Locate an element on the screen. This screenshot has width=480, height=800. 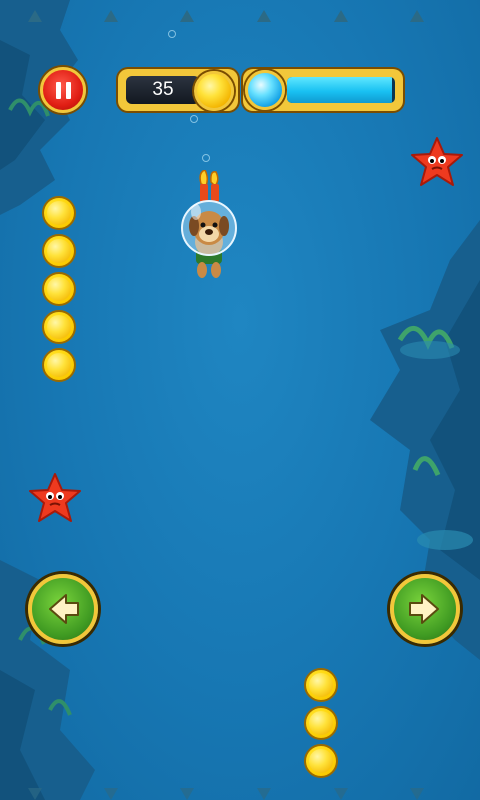
score-panel: 35 is located at coordinates (178, 90).